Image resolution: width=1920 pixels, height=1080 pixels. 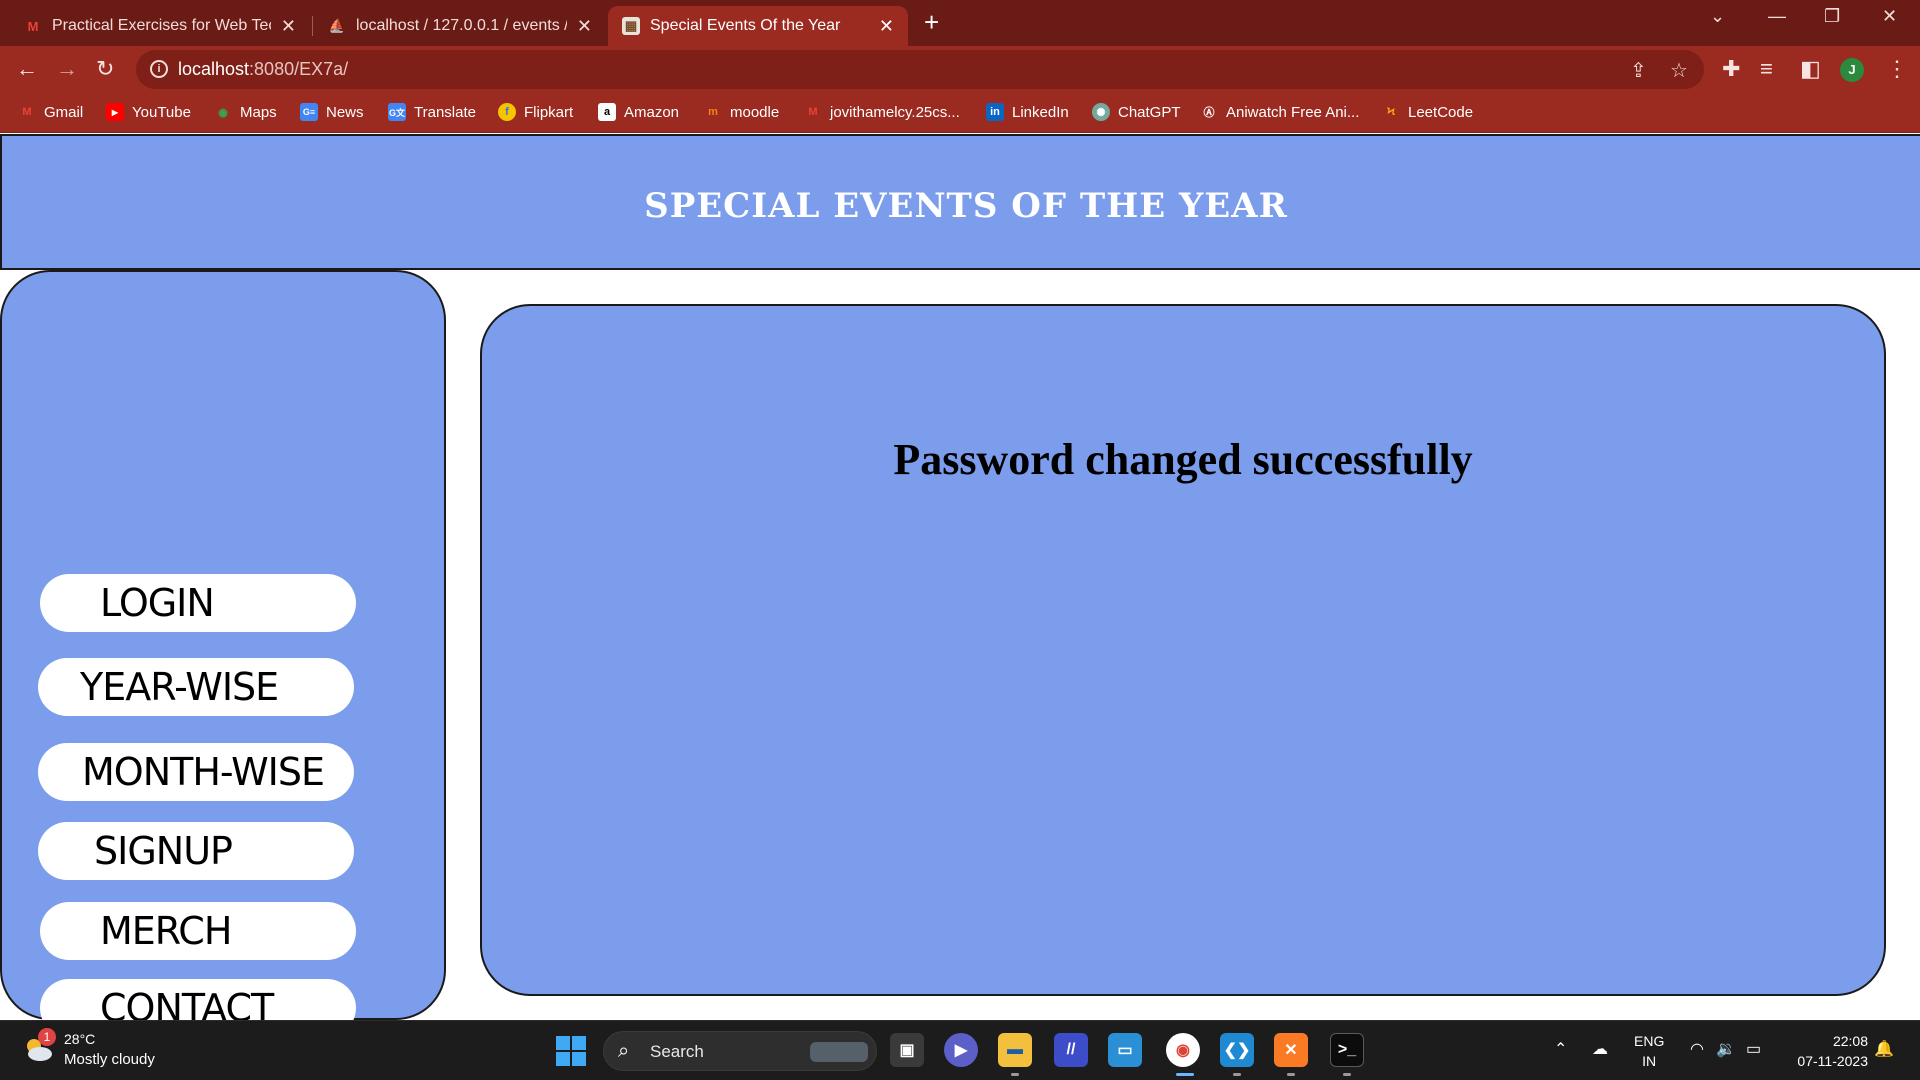 What do you see at coordinates (1889, 16) in the screenshot?
I see `close-window-icon: ✕` at bounding box center [1889, 16].